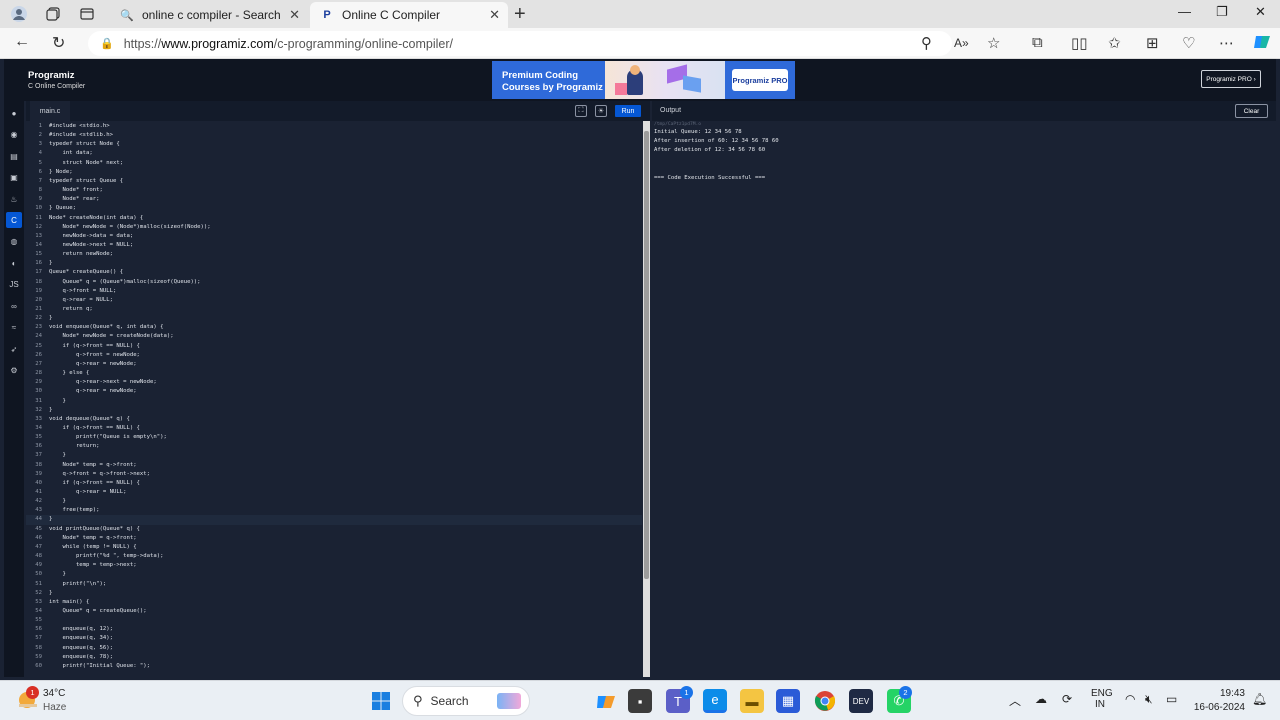  Describe the element at coordinates (14, 327) in the screenshot. I see `php-icon: ≈` at that location.